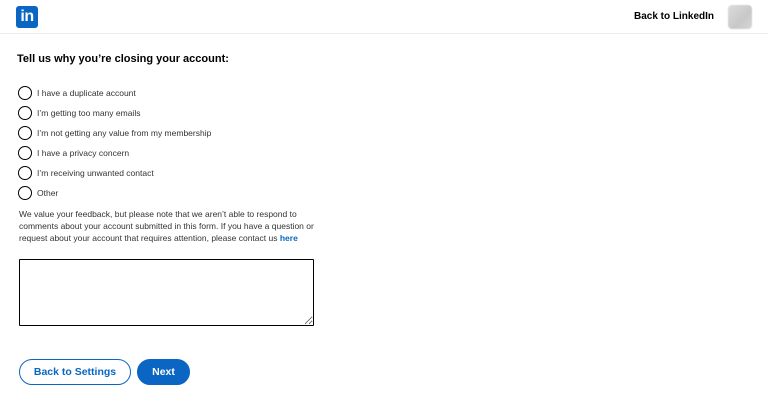 The width and height of the screenshot is (768, 402). I want to click on reason-option-privacy: I have a privacy concern, so click(178, 153).